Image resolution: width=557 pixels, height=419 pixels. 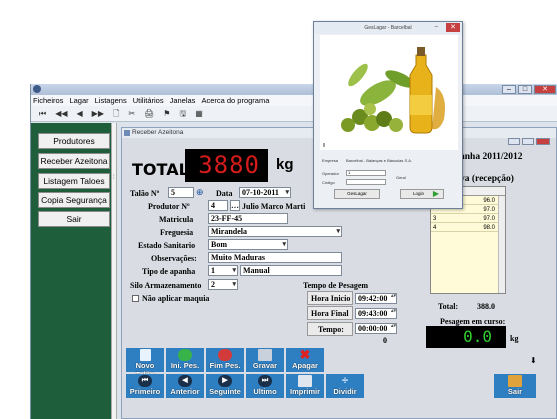 What do you see at coordinates (336, 285) in the screenshot?
I see `tempo-pesagem-label: Tempo de Pesagem` at bounding box center [336, 285].